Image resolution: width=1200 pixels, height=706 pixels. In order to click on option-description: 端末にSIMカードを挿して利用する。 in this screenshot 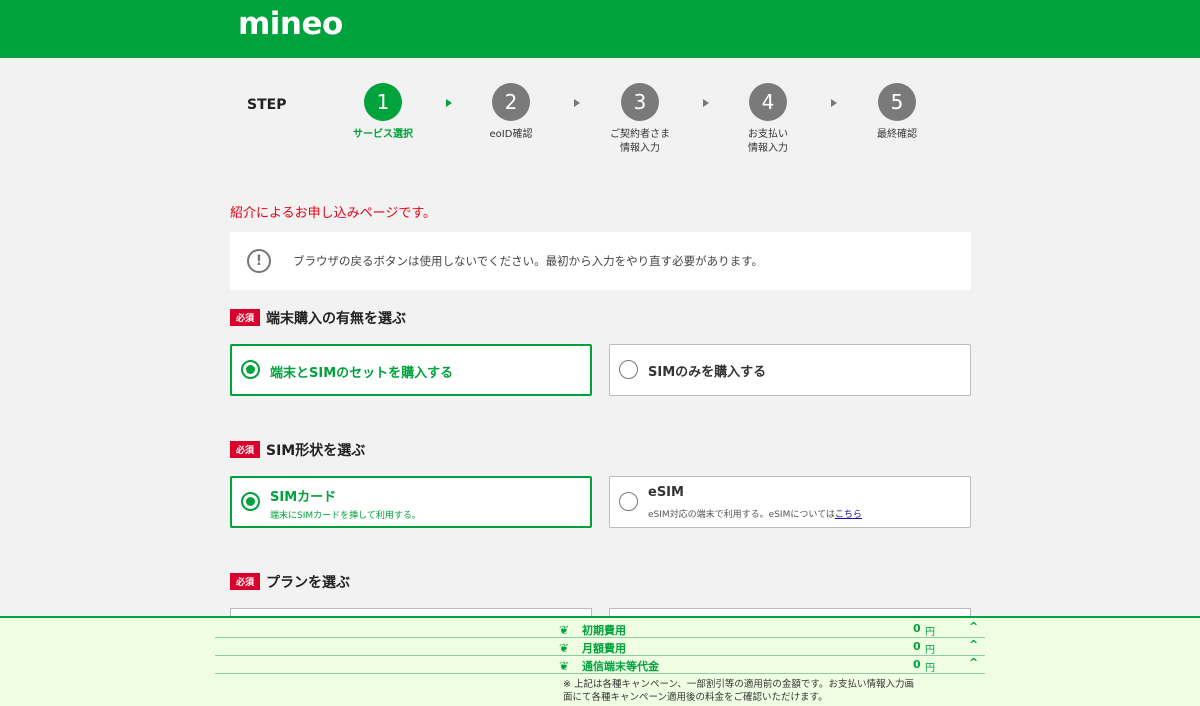, I will do `click(345, 516)`.